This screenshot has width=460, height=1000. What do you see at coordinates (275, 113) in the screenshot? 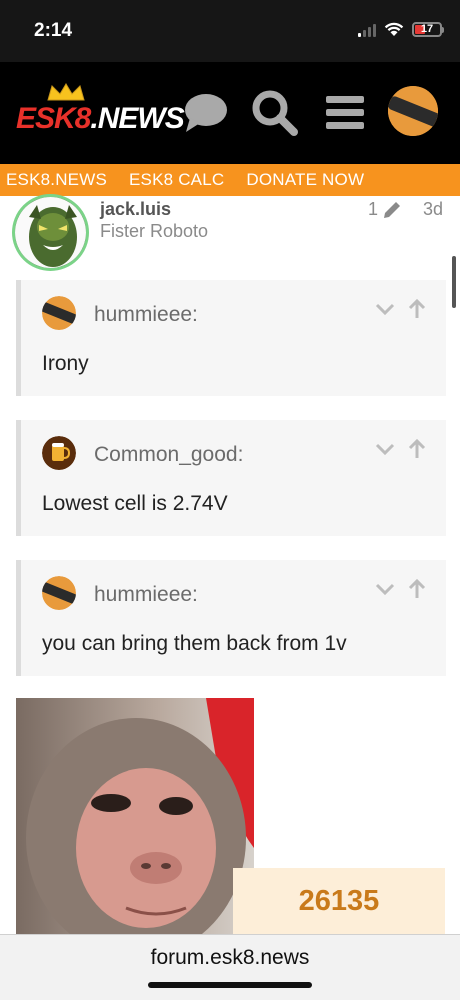
I see `search-icon` at bounding box center [275, 113].